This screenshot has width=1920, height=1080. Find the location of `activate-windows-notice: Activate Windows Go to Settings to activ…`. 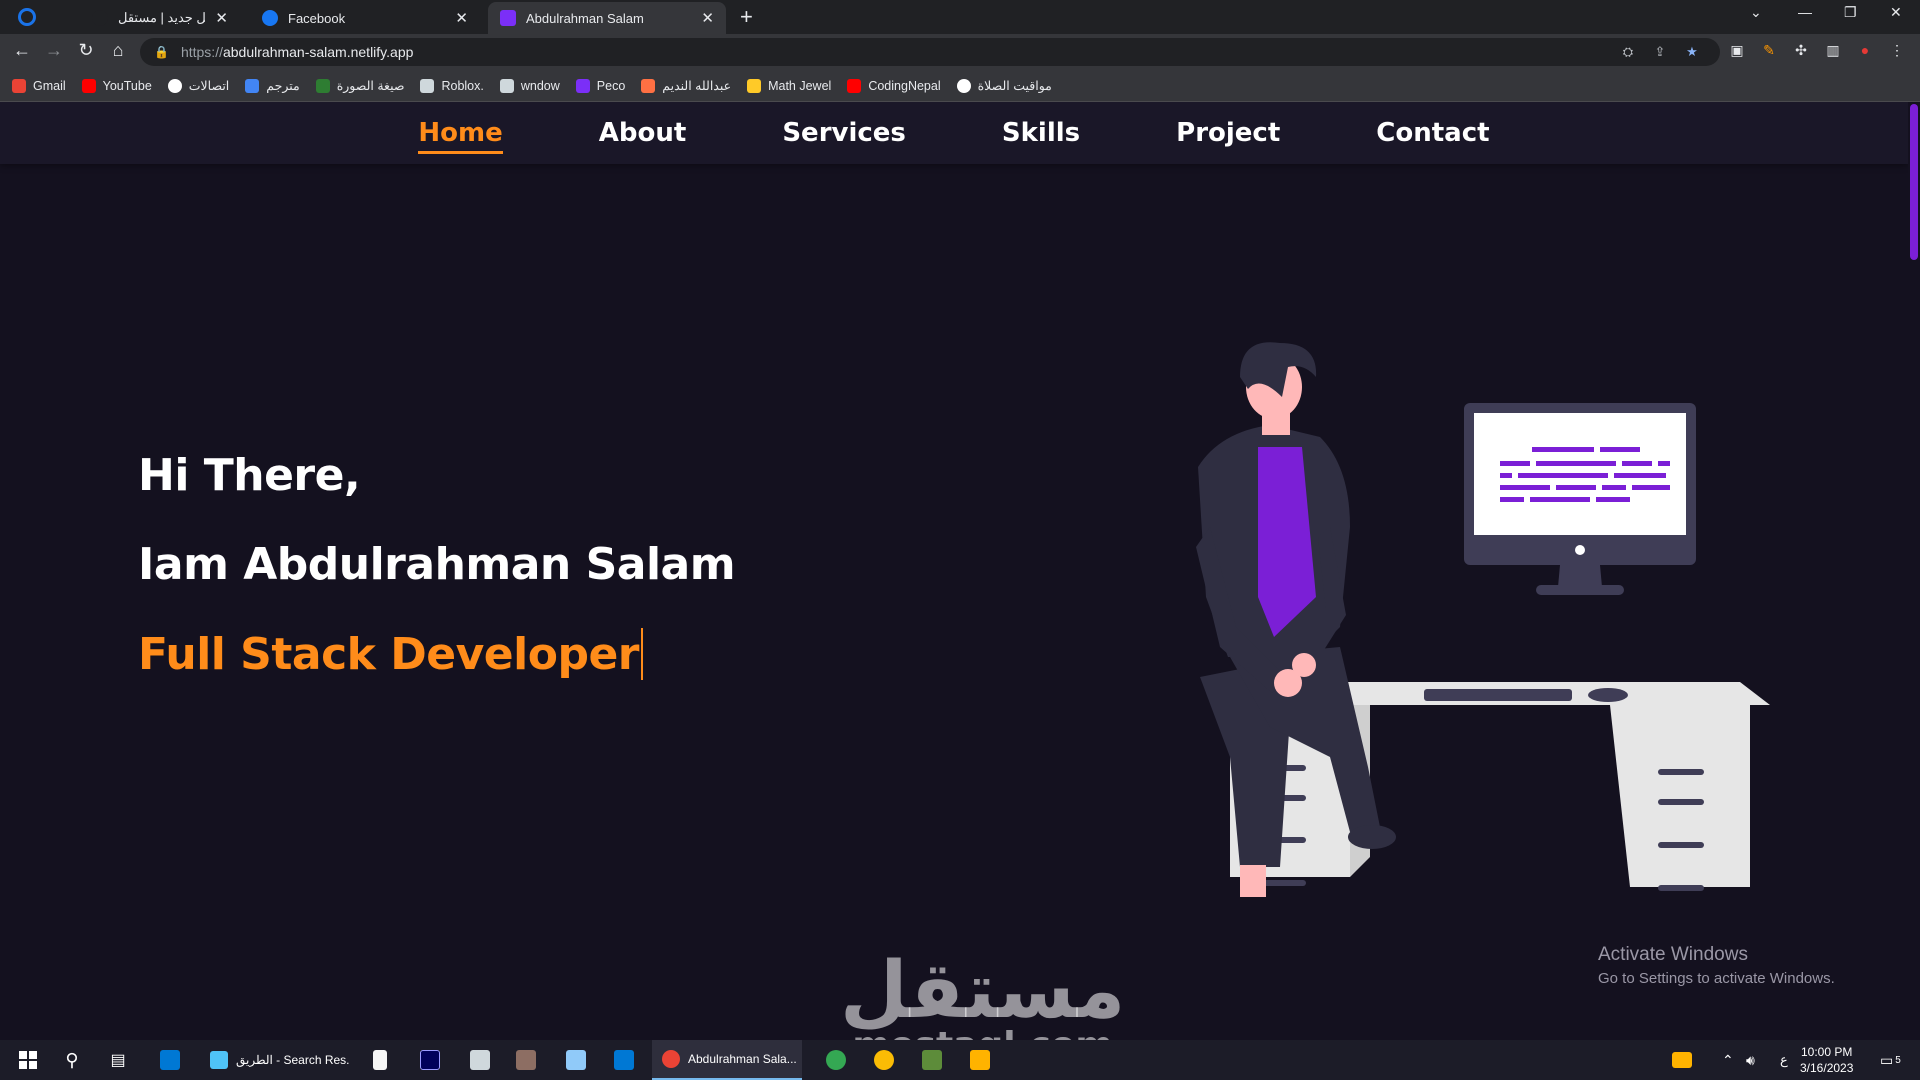

activate-windows-notice: Activate Windows Go to Settings to activ… is located at coordinates (1716, 965).